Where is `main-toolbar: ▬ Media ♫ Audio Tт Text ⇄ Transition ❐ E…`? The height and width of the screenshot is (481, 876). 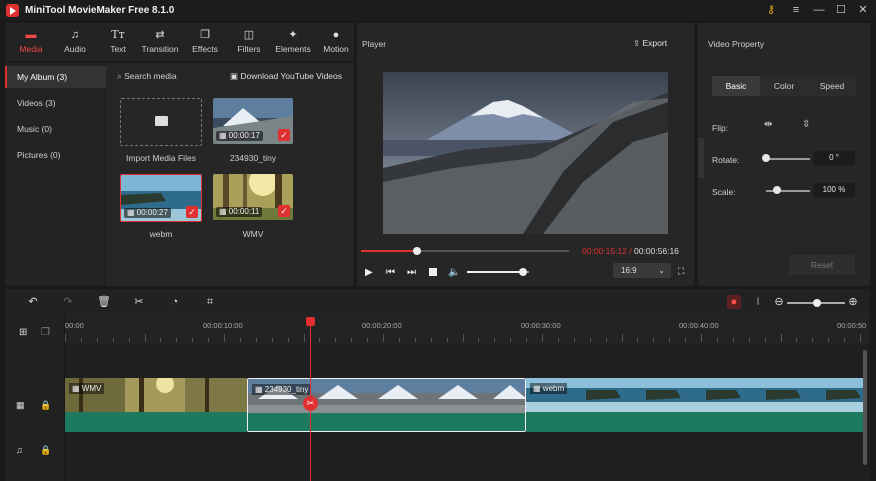
main-toolbar: ▬ Media ♫ Audio Tт Text ⇄ Transition ❐ E… is located at coordinates (179, 42).